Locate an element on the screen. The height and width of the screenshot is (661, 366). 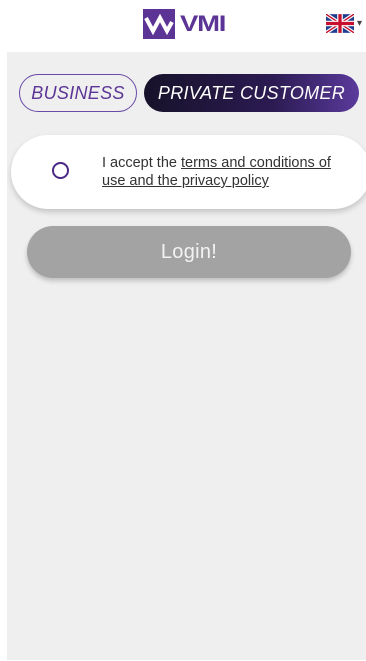
vmi-logo: VMI is located at coordinates (184, 24).